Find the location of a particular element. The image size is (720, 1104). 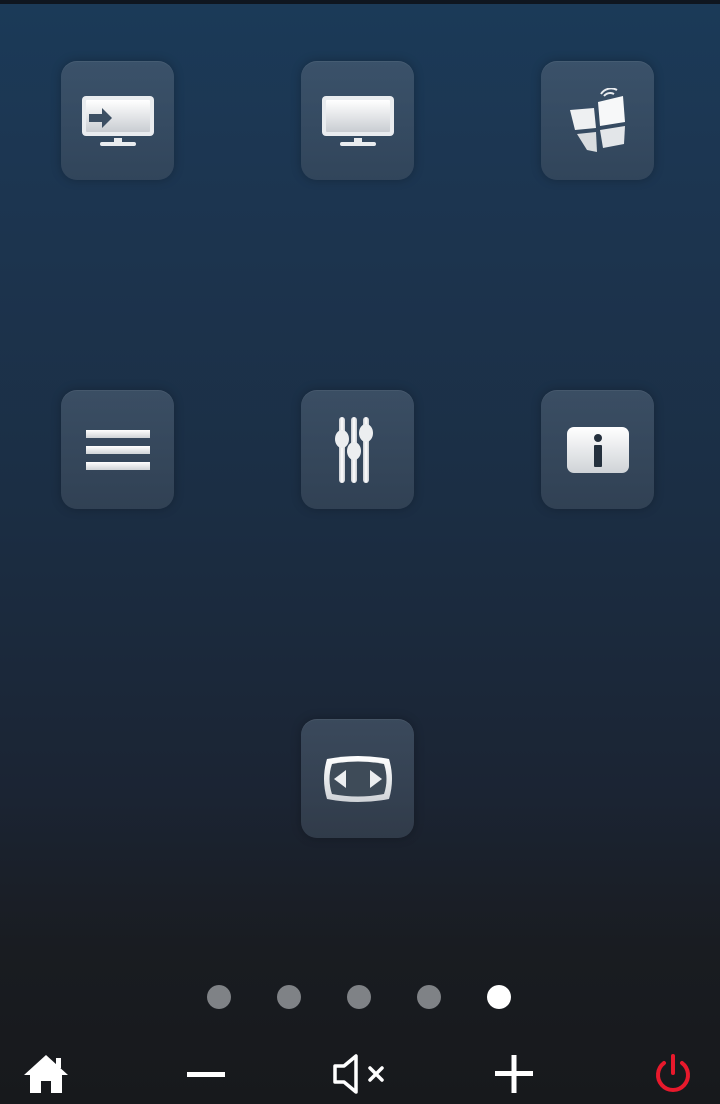

mute-button is located at coordinates (360, 1074).